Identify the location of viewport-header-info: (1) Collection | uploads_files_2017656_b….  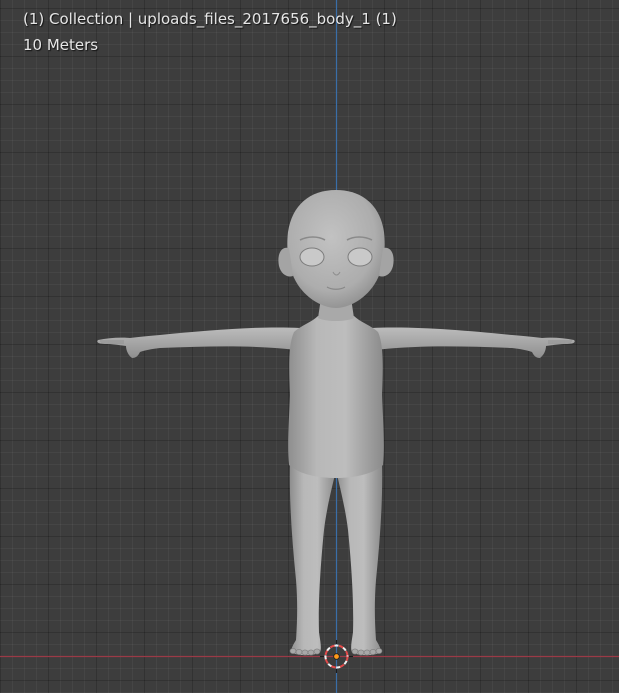
(210, 19).